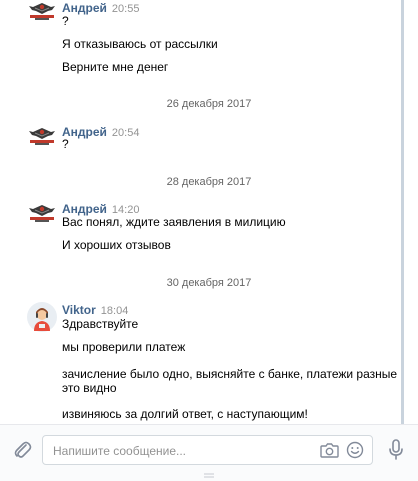  Describe the element at coordinates (209, 104) in the screenshot. I see `date-separator: 26 декабря 2017` at that location.